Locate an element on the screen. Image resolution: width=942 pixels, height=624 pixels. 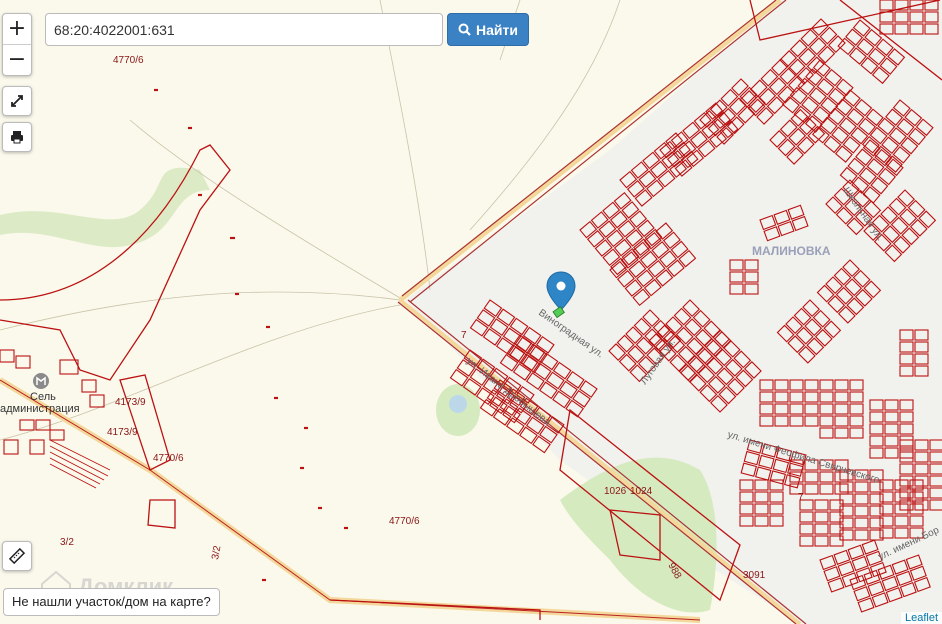
parcel-label: 3/2 is located at coordinates (67, 542).